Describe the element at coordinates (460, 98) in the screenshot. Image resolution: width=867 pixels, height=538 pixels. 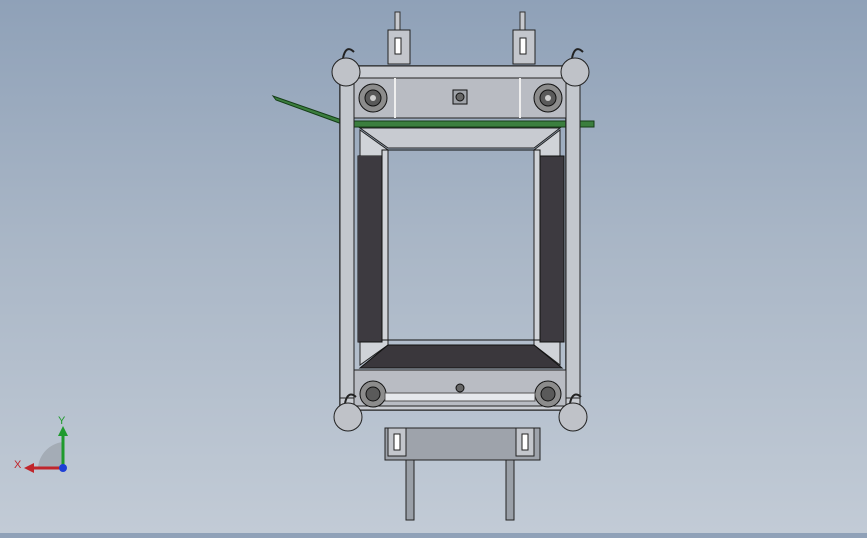
I see `top-roller-plate` at that location.